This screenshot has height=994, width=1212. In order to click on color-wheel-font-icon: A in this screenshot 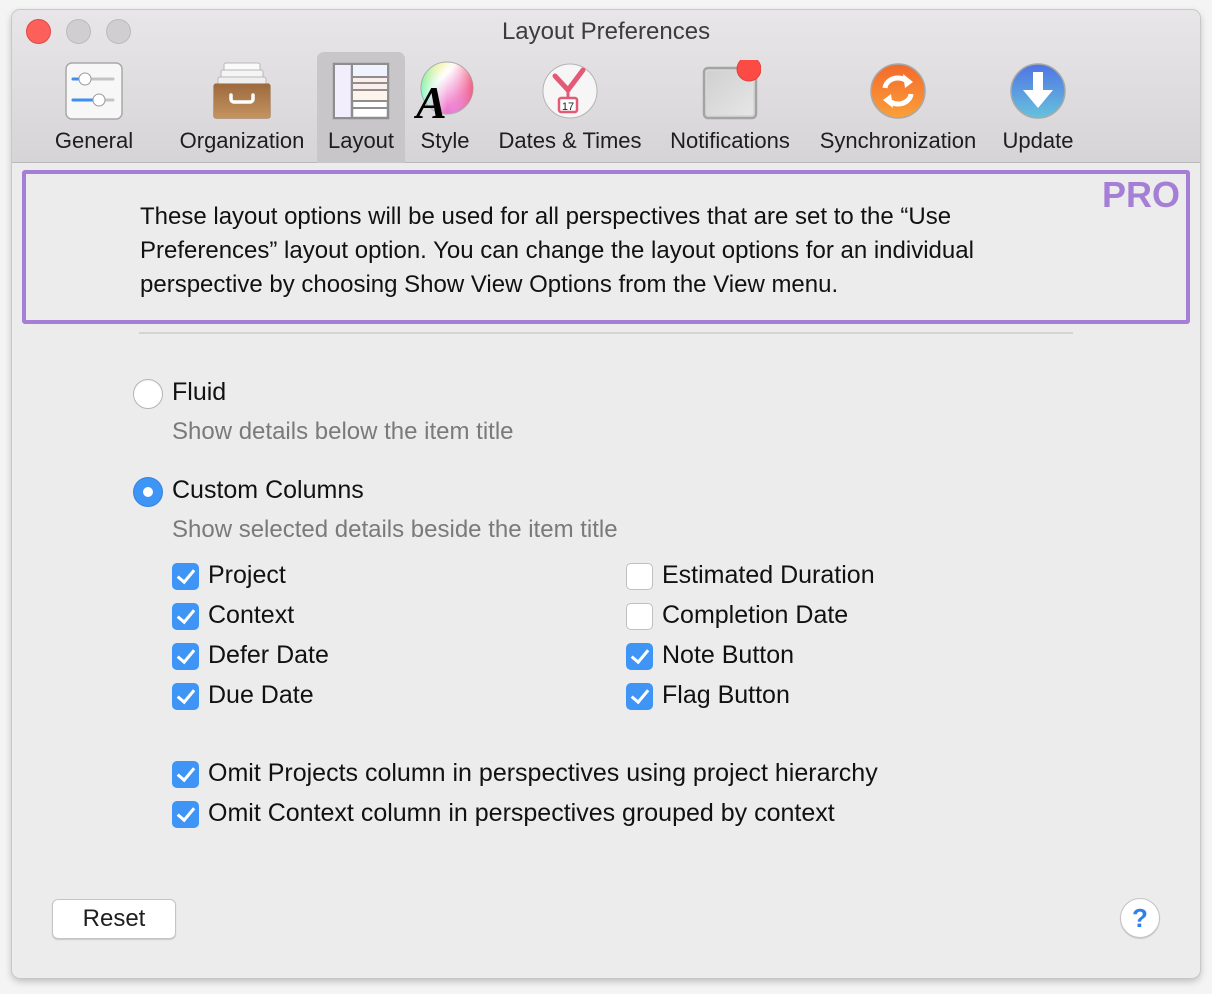, I will do `click(444, 91)`.